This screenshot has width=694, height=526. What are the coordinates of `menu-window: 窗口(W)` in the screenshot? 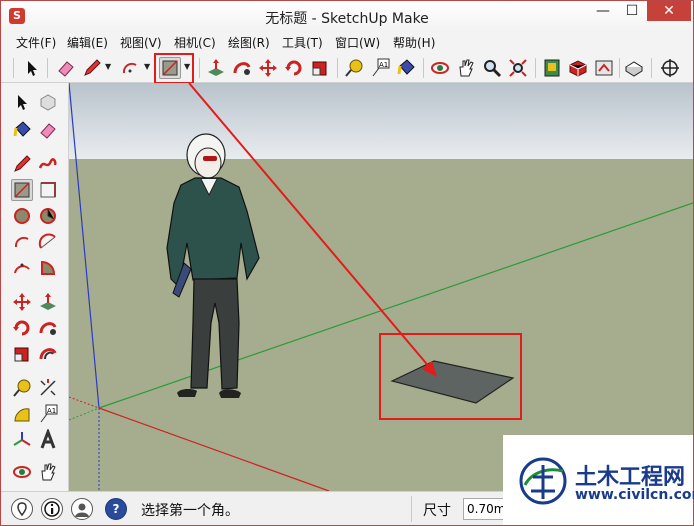 It's located at (357, 42).